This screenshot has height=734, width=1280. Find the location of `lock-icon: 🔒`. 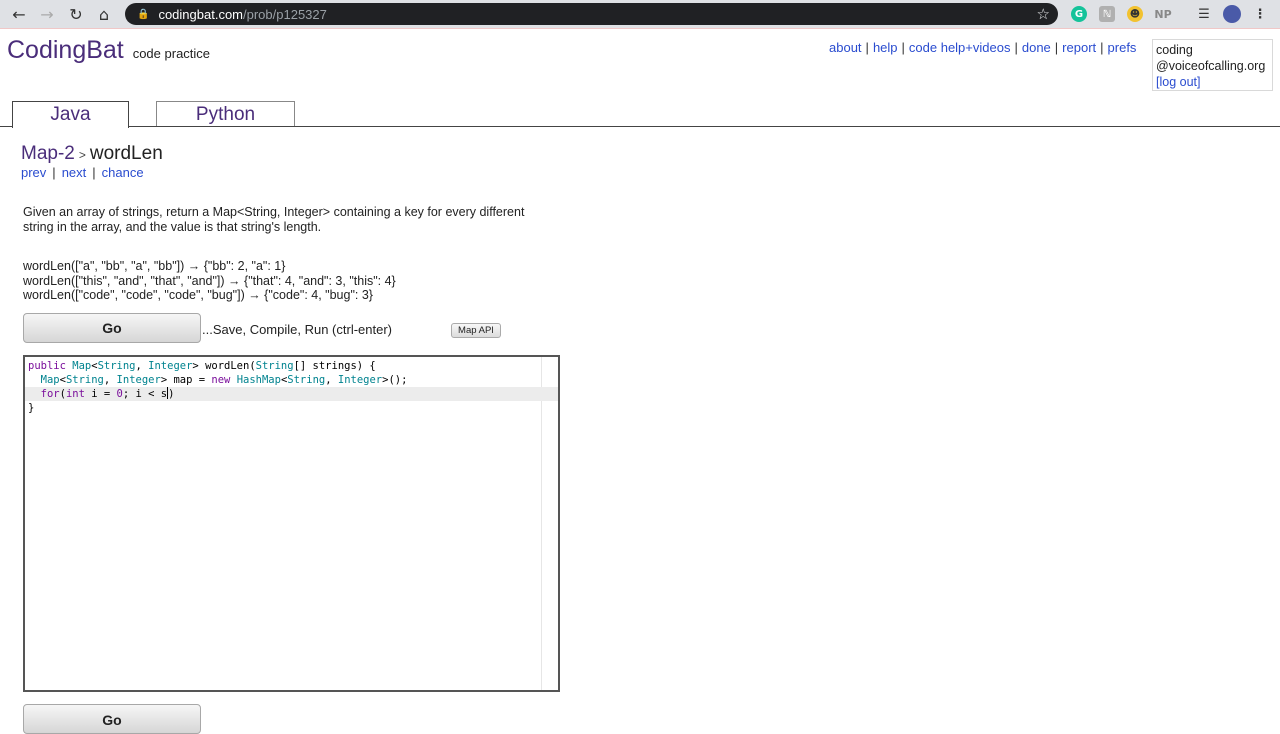

lock-icon: 🔒 is located at coordinates (143, 14).